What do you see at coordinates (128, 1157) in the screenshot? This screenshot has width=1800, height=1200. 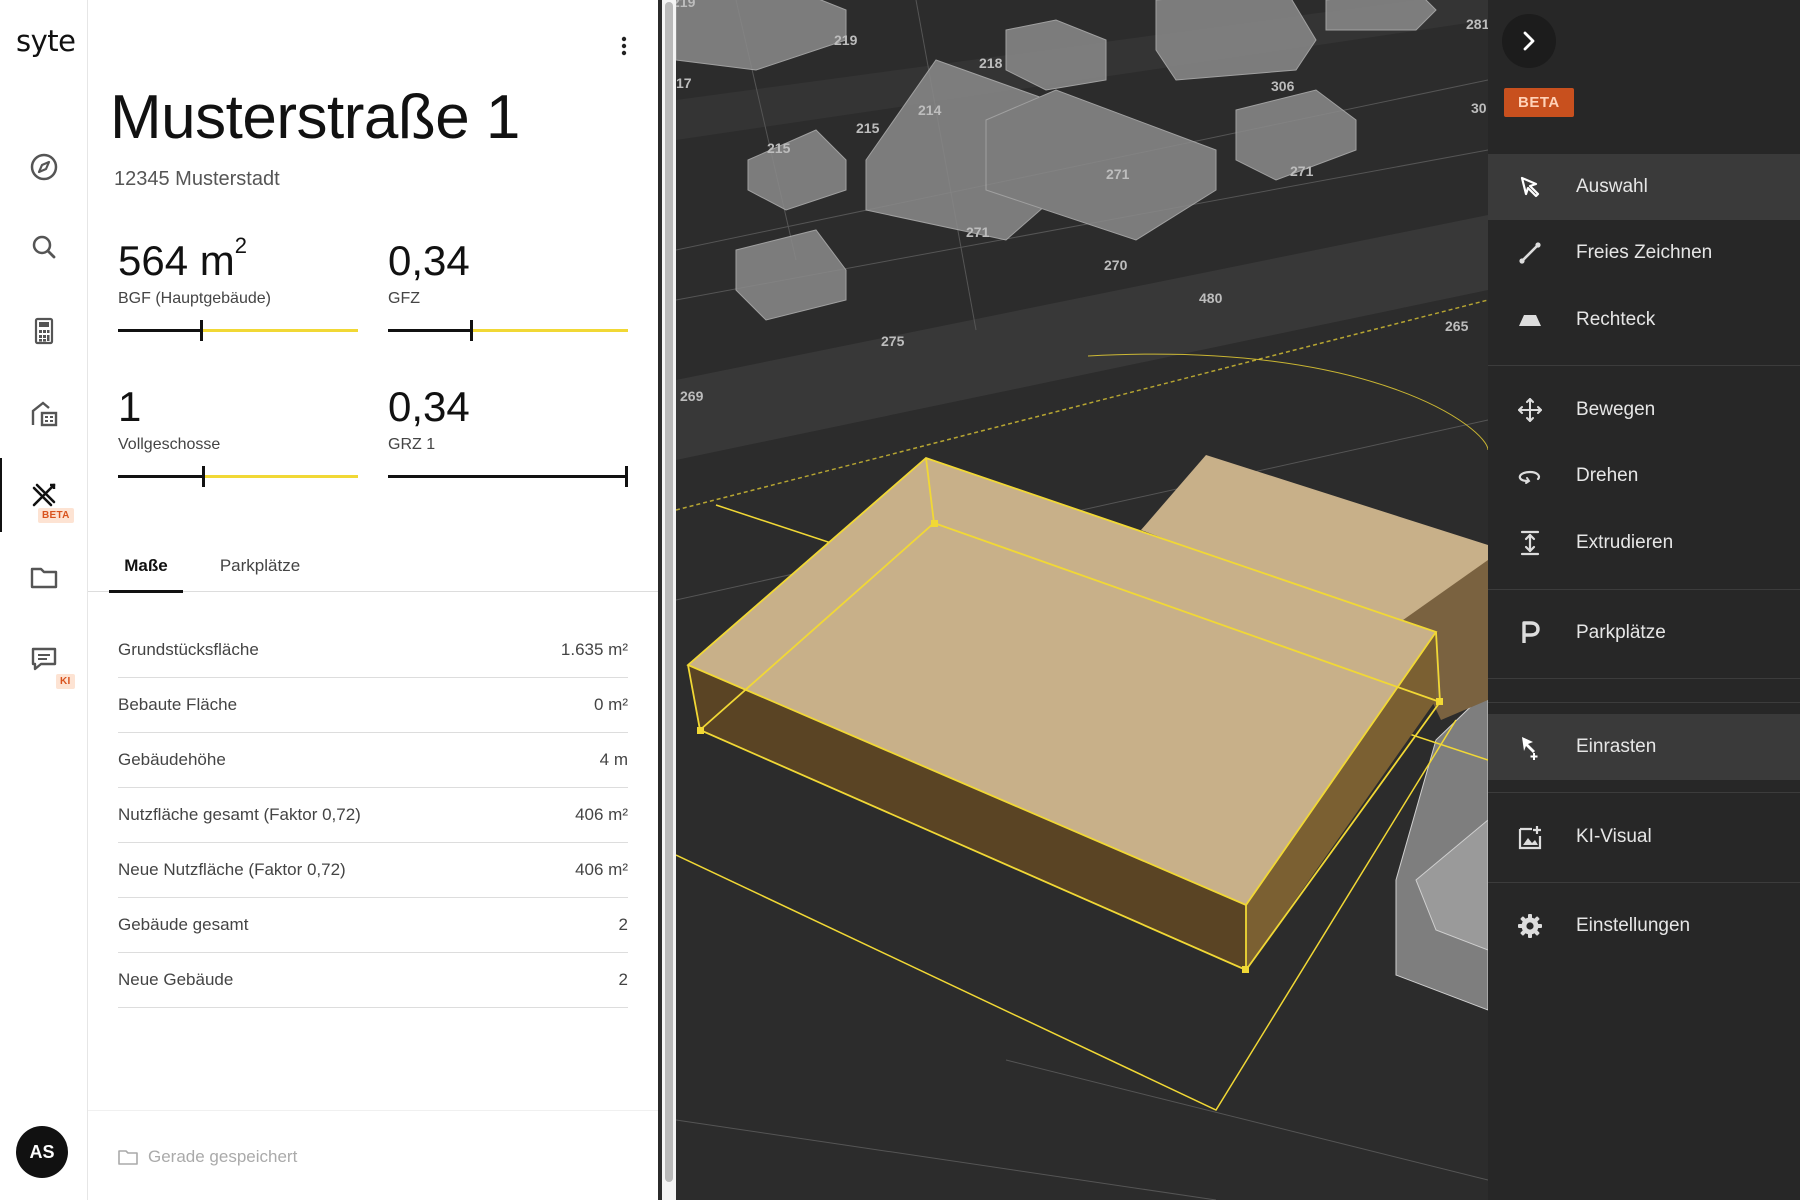 I see `folder-icon` at bounding box center [128, 1157].